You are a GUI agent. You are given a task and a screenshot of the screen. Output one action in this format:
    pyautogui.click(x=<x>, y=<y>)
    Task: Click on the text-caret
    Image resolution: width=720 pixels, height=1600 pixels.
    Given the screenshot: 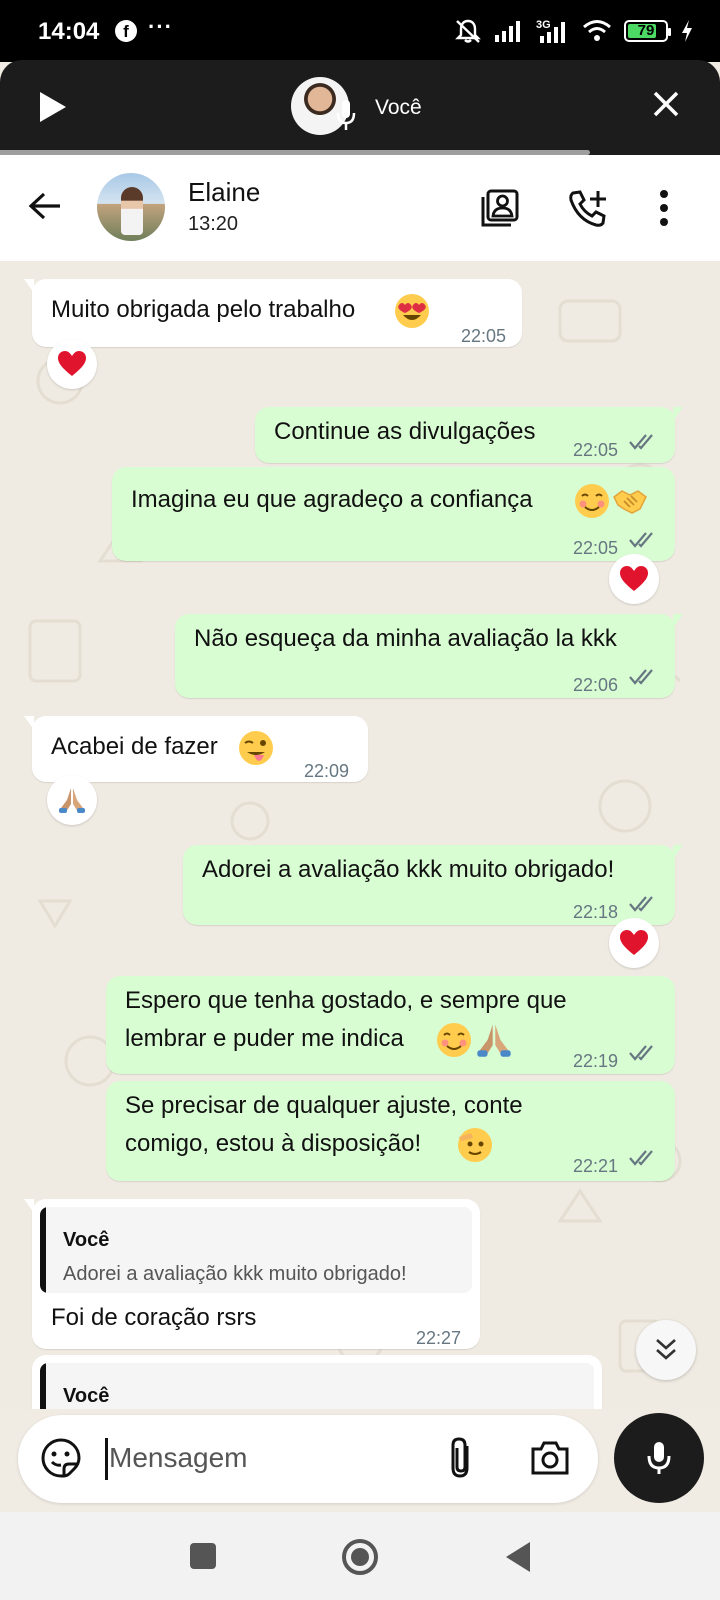 What is the action you would take?
    pyautogui.click(x=106, y=1459)
    